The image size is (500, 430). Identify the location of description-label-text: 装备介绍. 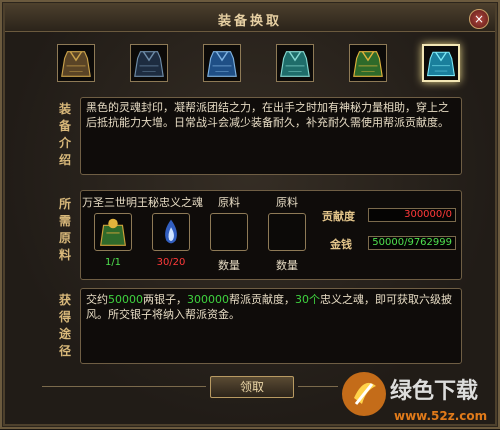
(64, 134).